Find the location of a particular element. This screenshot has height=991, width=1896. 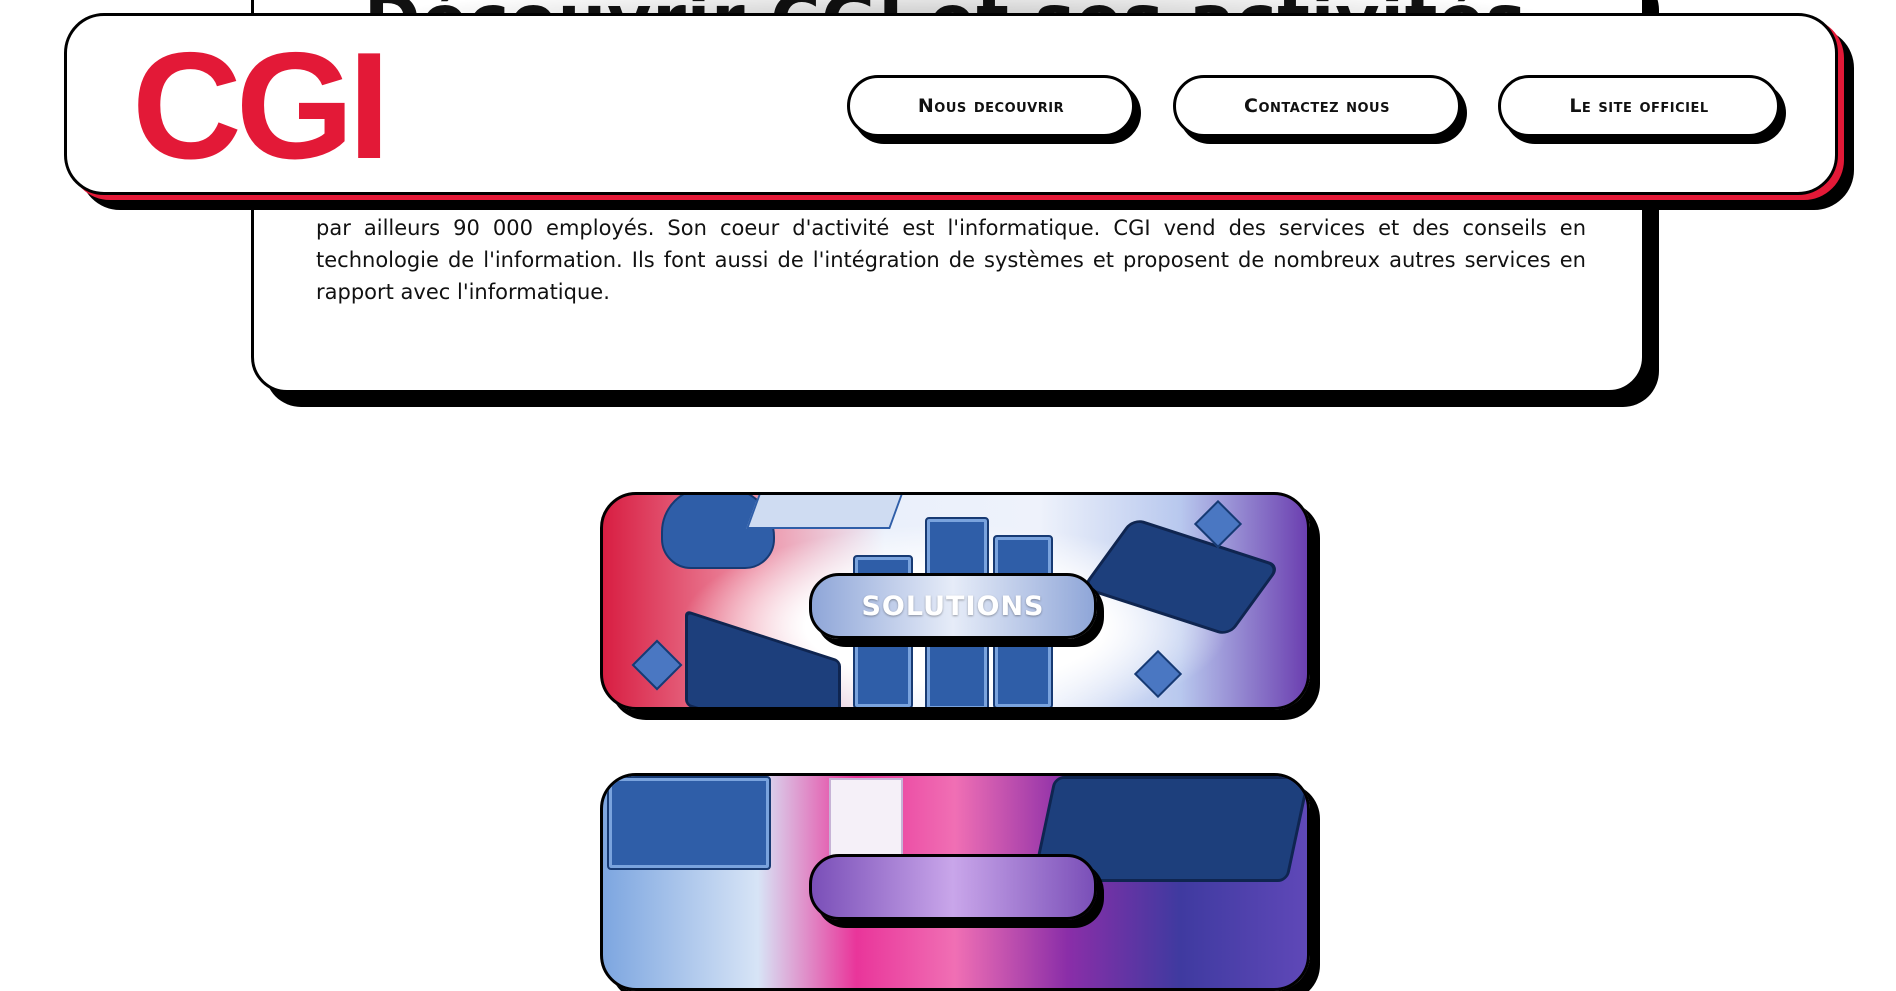

second-tile-label is located at coordinates (953, 887).